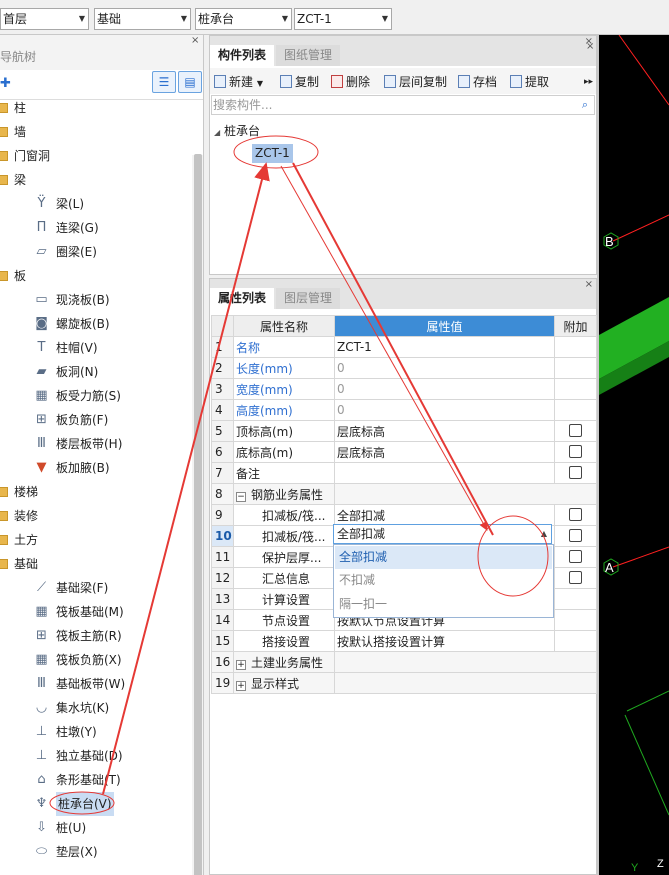 The height and width of the screenshot is (875, 669). I want to click on property-row: 8− 钢筋业务属性, so click(404, 494).